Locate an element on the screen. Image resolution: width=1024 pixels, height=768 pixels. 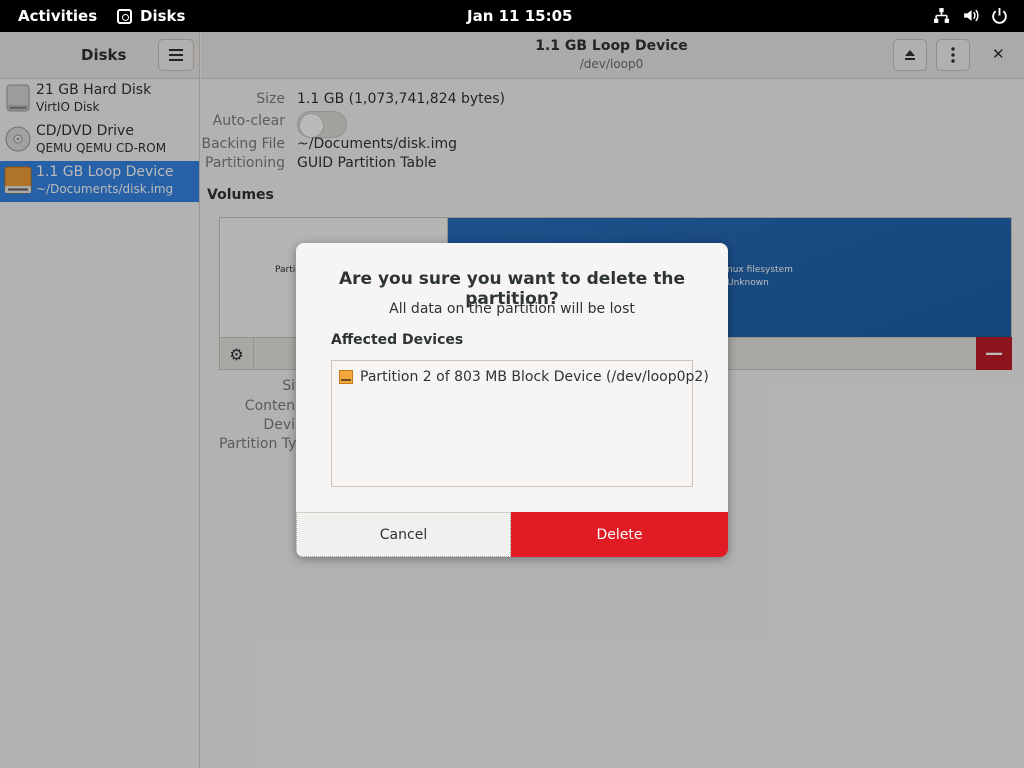
app-menu: Disks is located at coordinates (151, 16).